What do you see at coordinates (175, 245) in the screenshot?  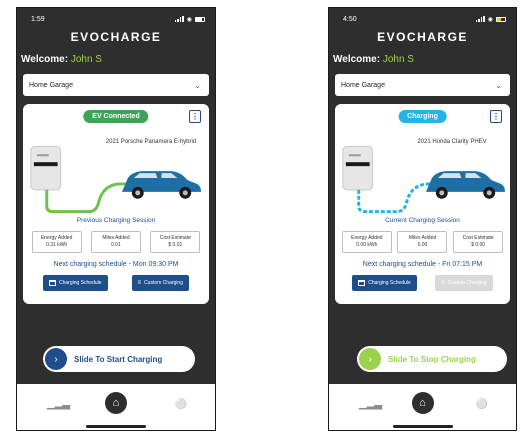 I see `stat-value: $ 0.01` at bounding box center [175, 245].